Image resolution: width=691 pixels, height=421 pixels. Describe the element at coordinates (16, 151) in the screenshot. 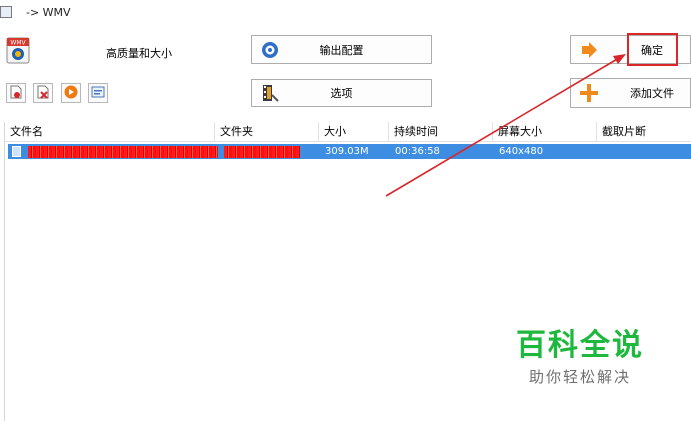

I see `video-file-icon` at that location.